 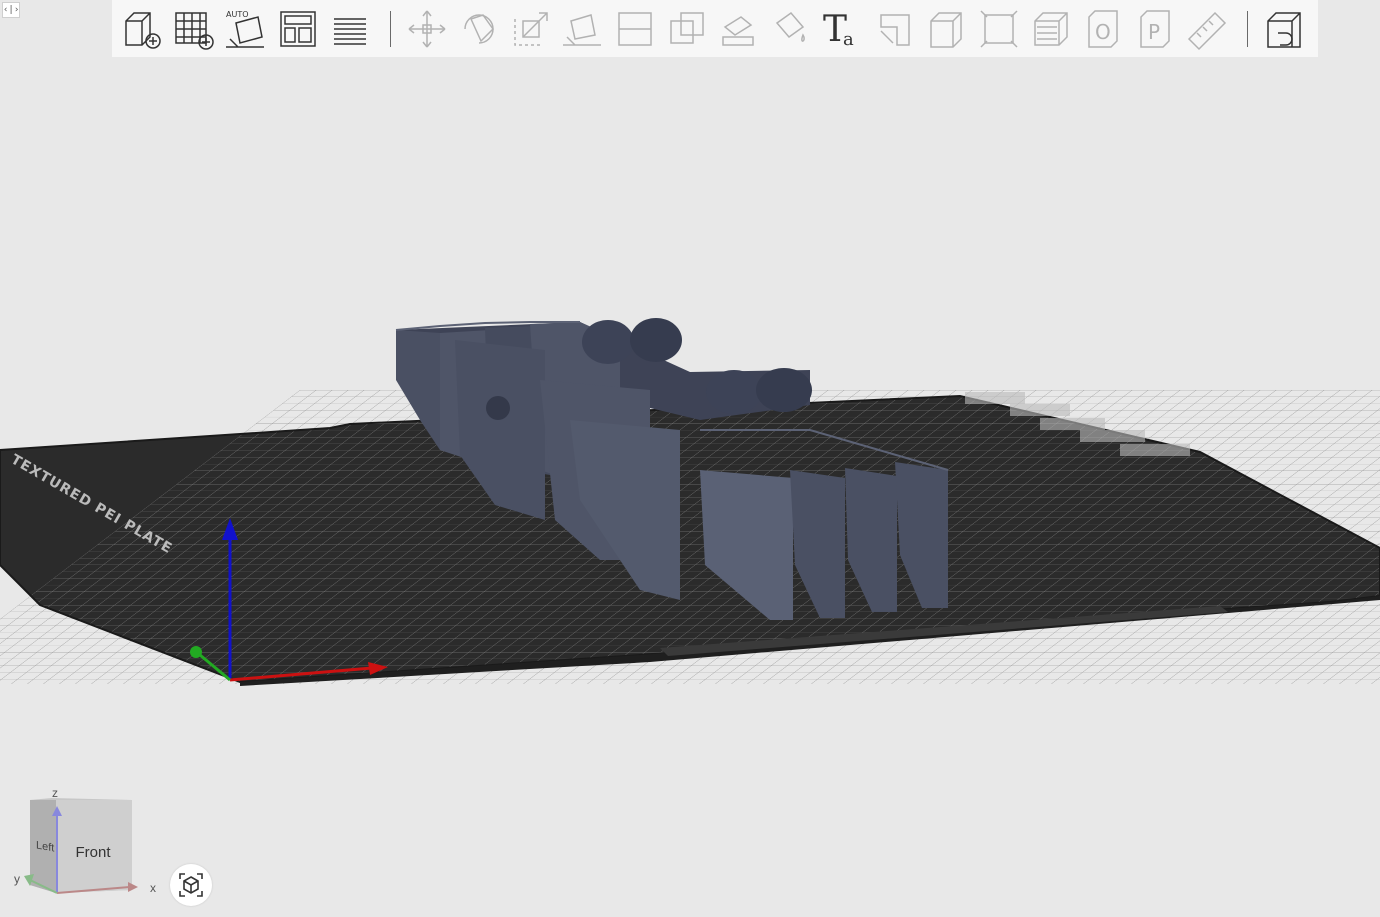 What do you see at coordinates (55, 793) in the screenshot?
I see `view-cube-z: z` at bounding box center [55, 793].